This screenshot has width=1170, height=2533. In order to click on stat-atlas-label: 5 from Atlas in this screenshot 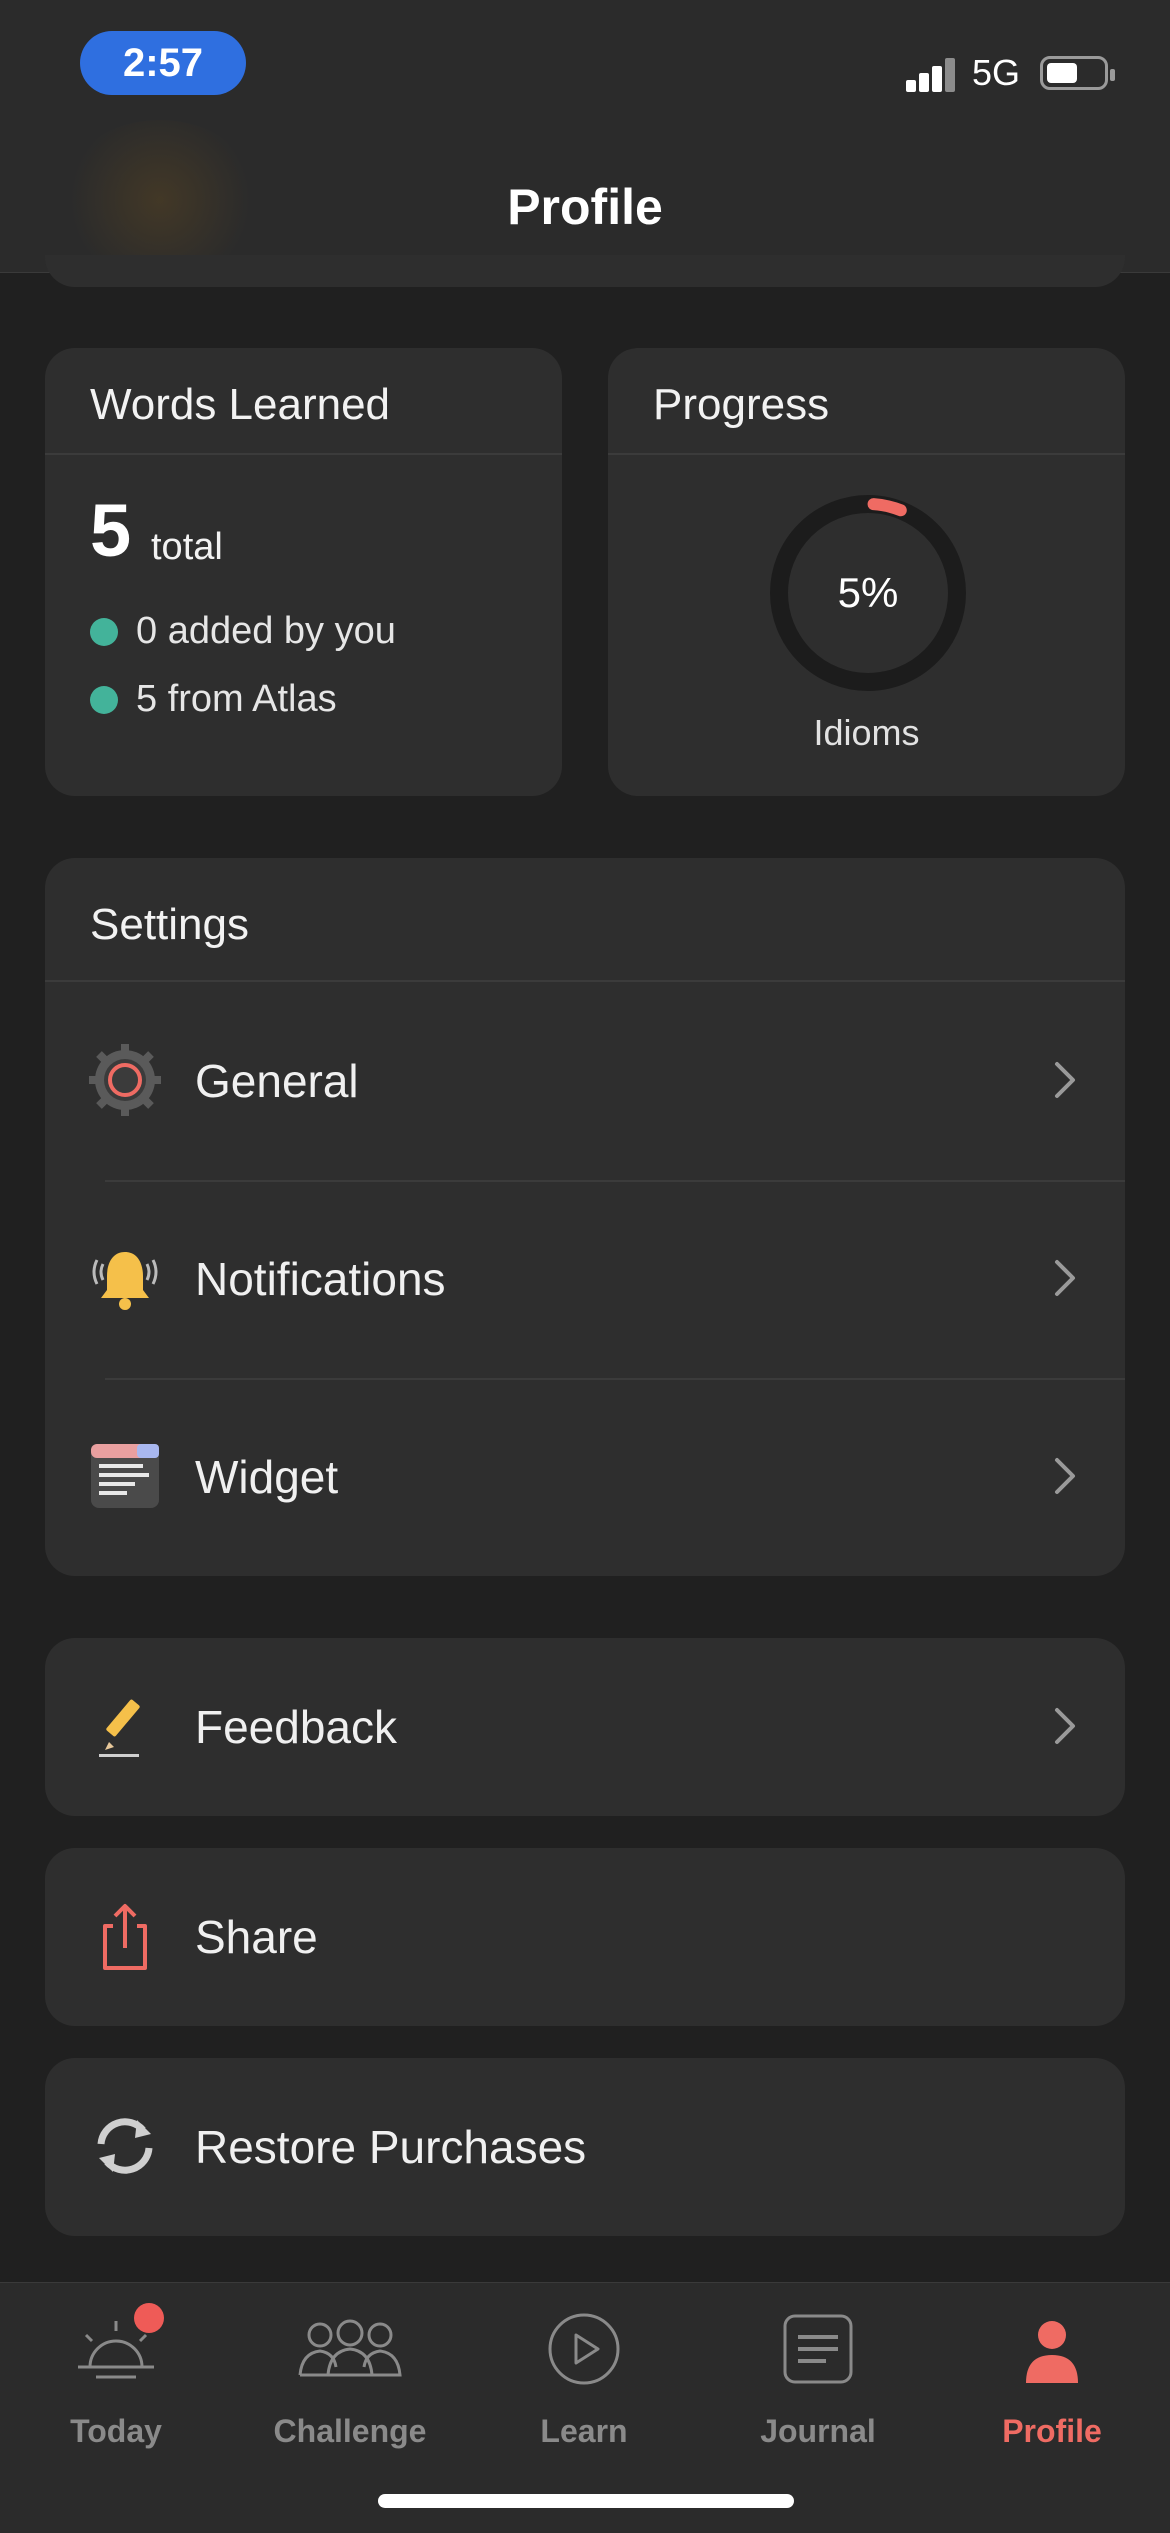, I will do `click(236, 699)`.